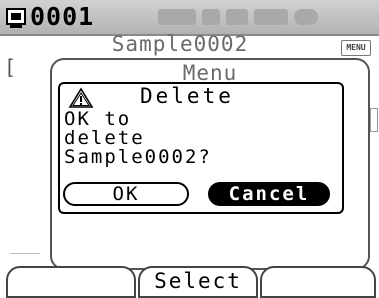  I want to click on background-bracket: [, so click(10, 67).